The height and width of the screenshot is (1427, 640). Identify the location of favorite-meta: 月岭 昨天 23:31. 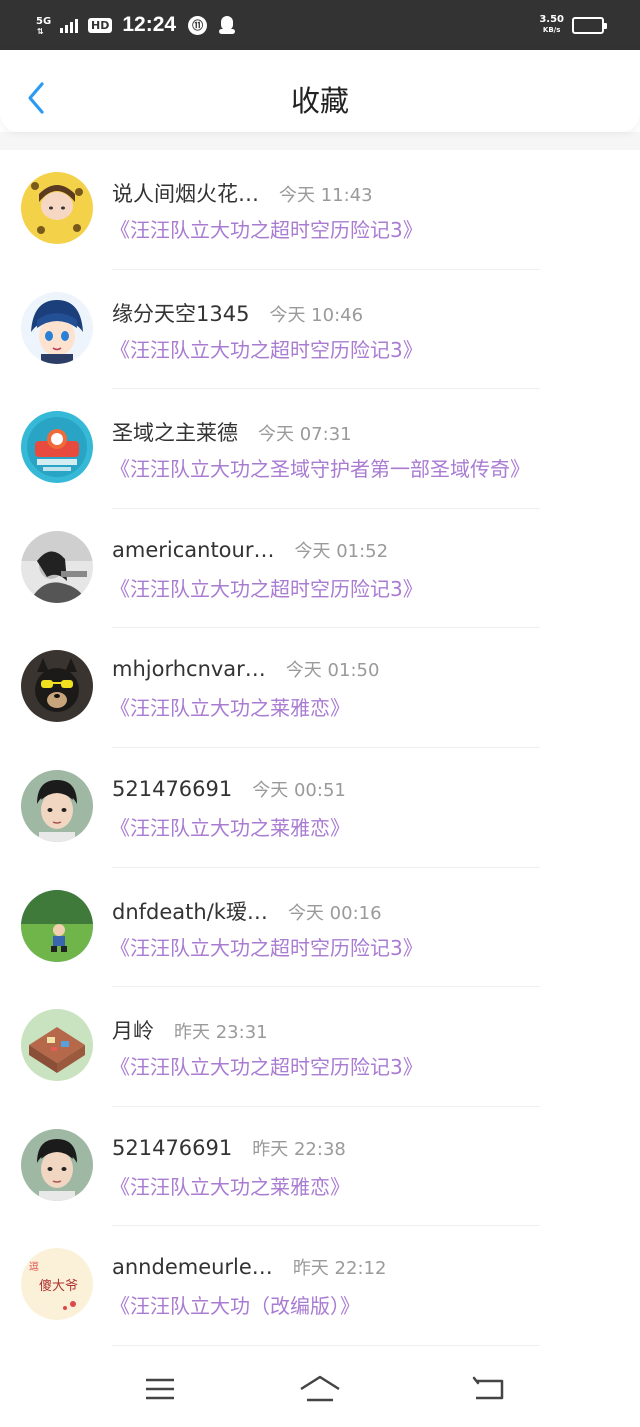
(190, 1030).